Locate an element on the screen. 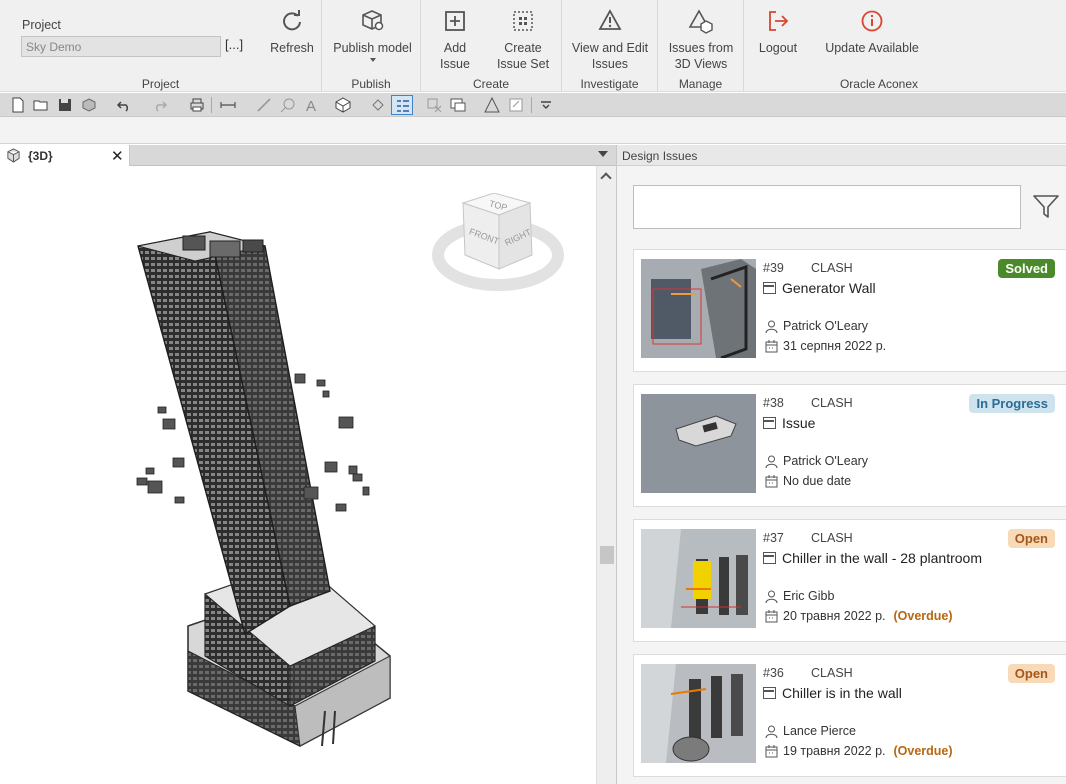  aligned-dimension-icon is located at coordinates (264, 105).